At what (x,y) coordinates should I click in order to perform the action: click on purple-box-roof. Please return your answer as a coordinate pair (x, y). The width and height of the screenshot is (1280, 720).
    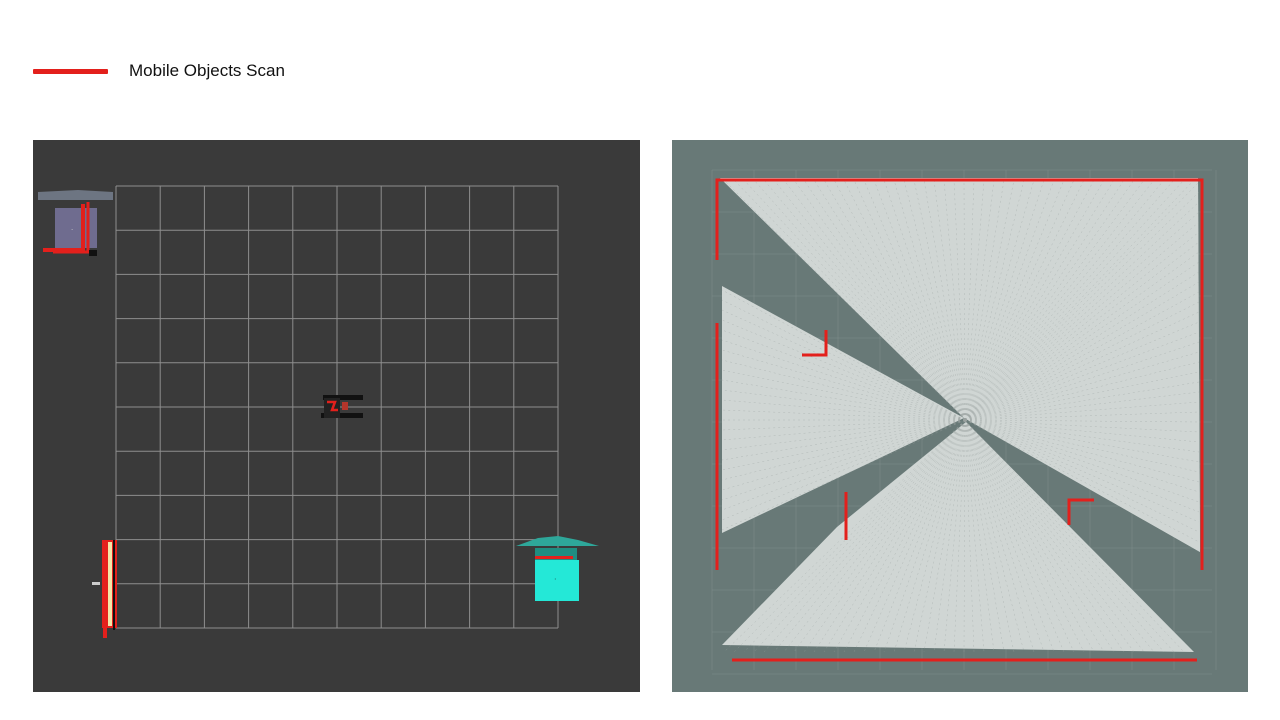
    Looking at the image, I should click on (75, 195).